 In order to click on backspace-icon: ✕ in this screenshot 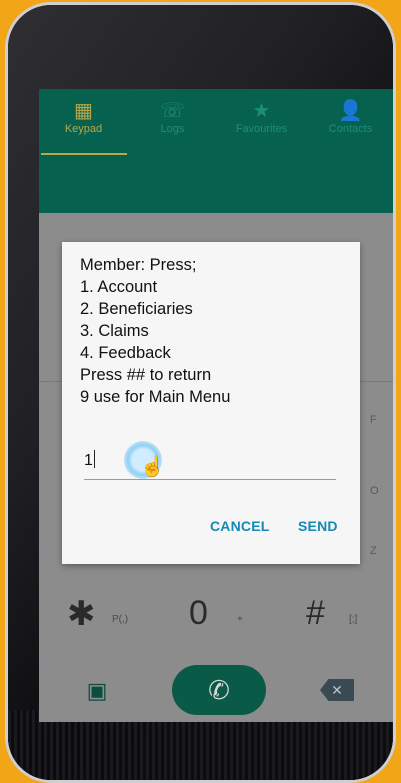, I will do `click(337, 690)`.